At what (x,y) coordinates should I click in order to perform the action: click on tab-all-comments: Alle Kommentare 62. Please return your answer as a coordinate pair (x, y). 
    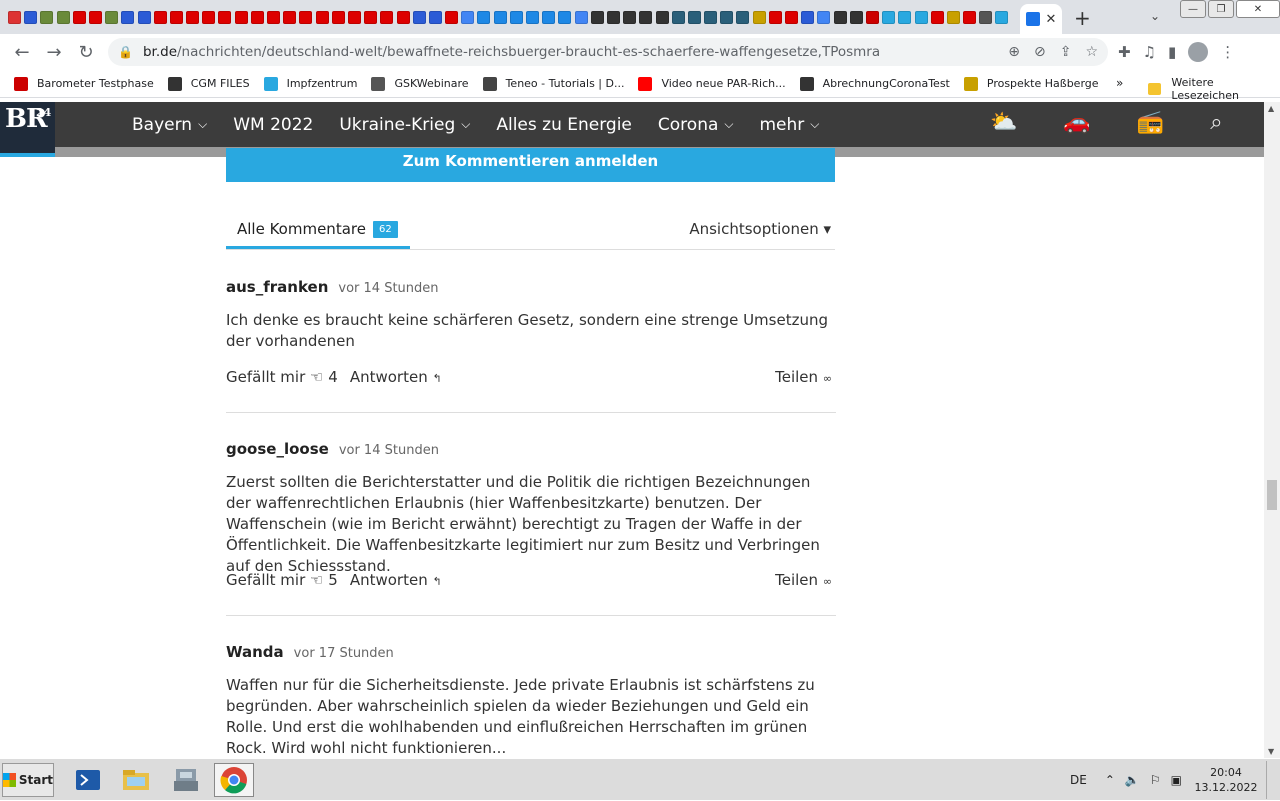
    Looking at the image, I should click on (318, 230).